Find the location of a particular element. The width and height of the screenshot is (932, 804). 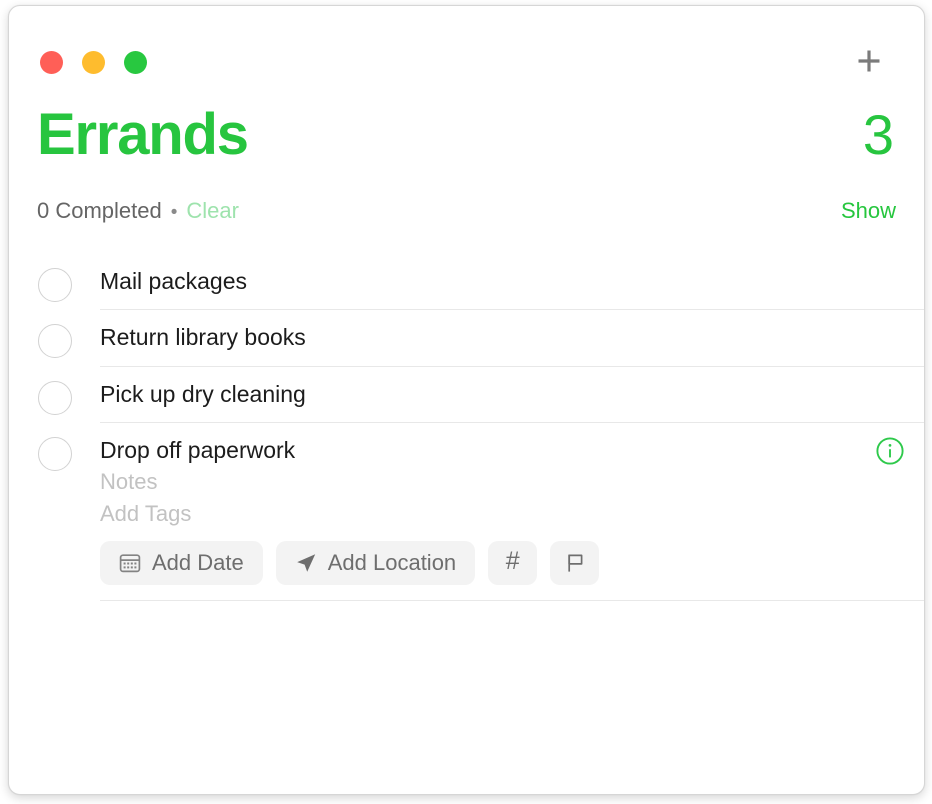

traffic-light-buttons is located at coordinates (93, 62).